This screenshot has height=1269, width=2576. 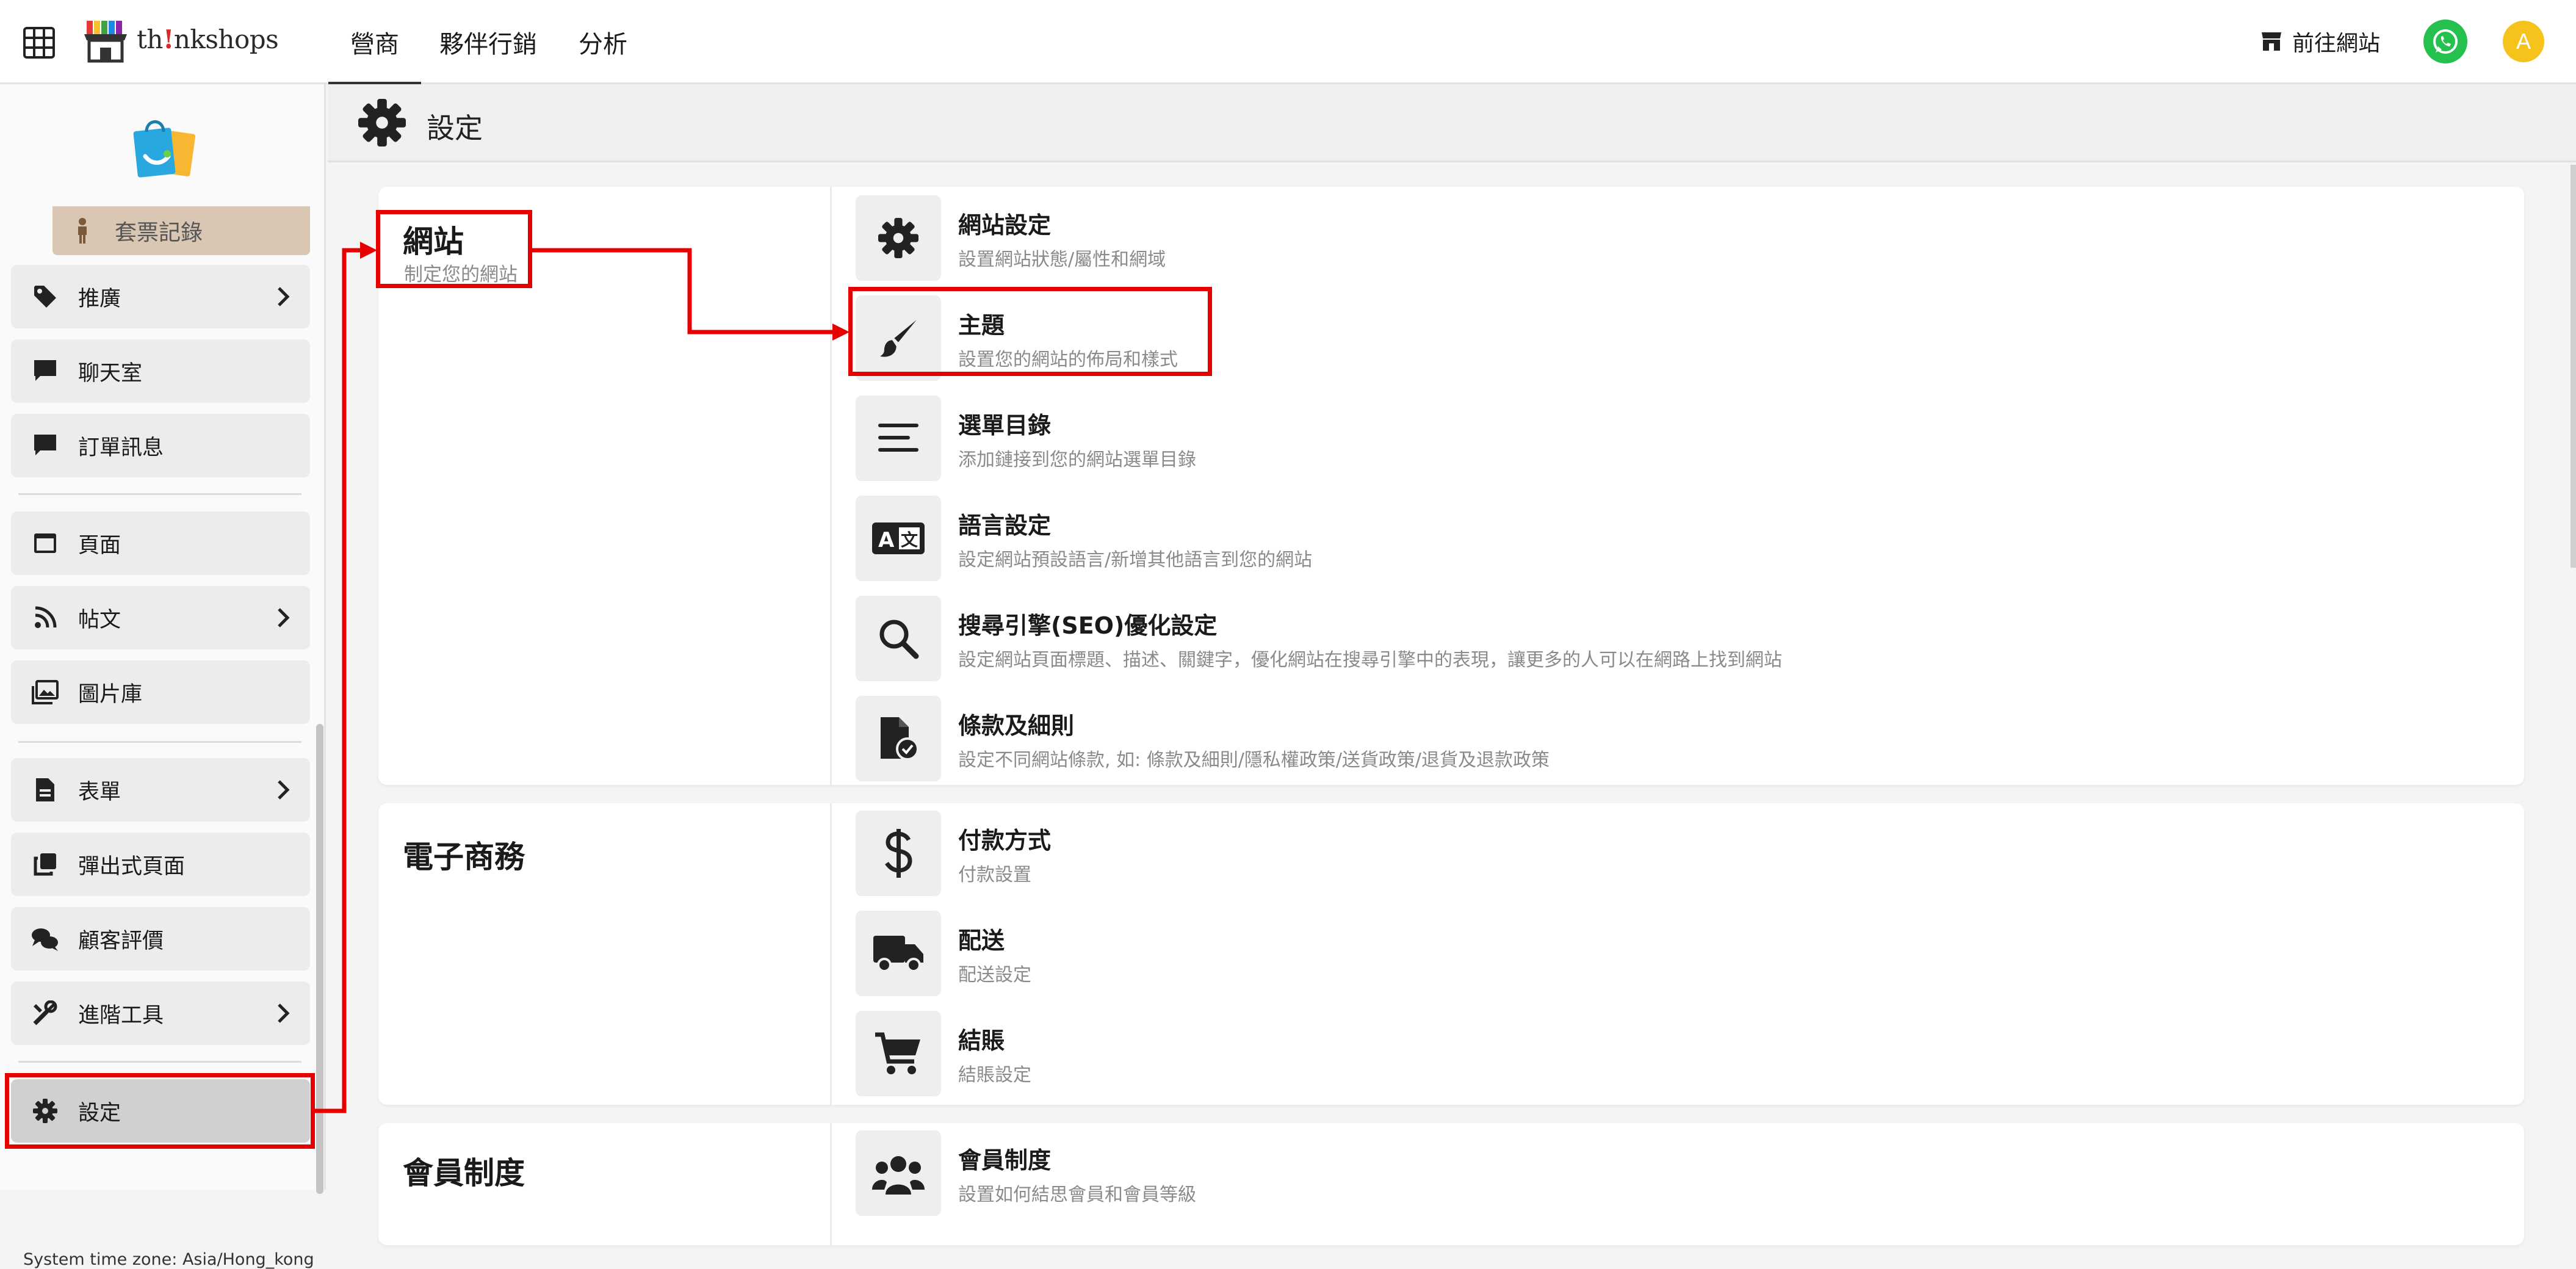 I want to click on system-timezone: System time zone: Asia/Hong_kong, so click(x=168, y=1259).